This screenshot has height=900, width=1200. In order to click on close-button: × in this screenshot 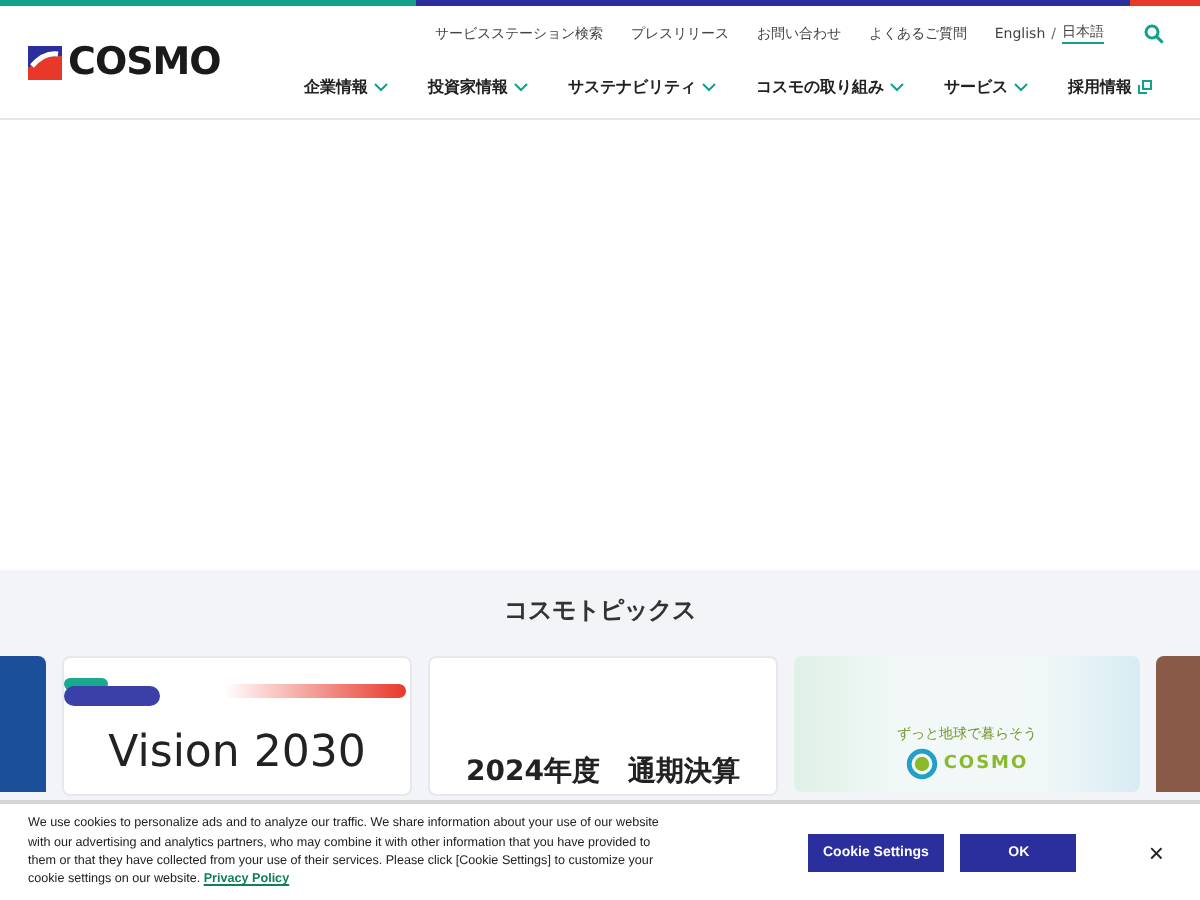, I will do `click(1156, 852)`.